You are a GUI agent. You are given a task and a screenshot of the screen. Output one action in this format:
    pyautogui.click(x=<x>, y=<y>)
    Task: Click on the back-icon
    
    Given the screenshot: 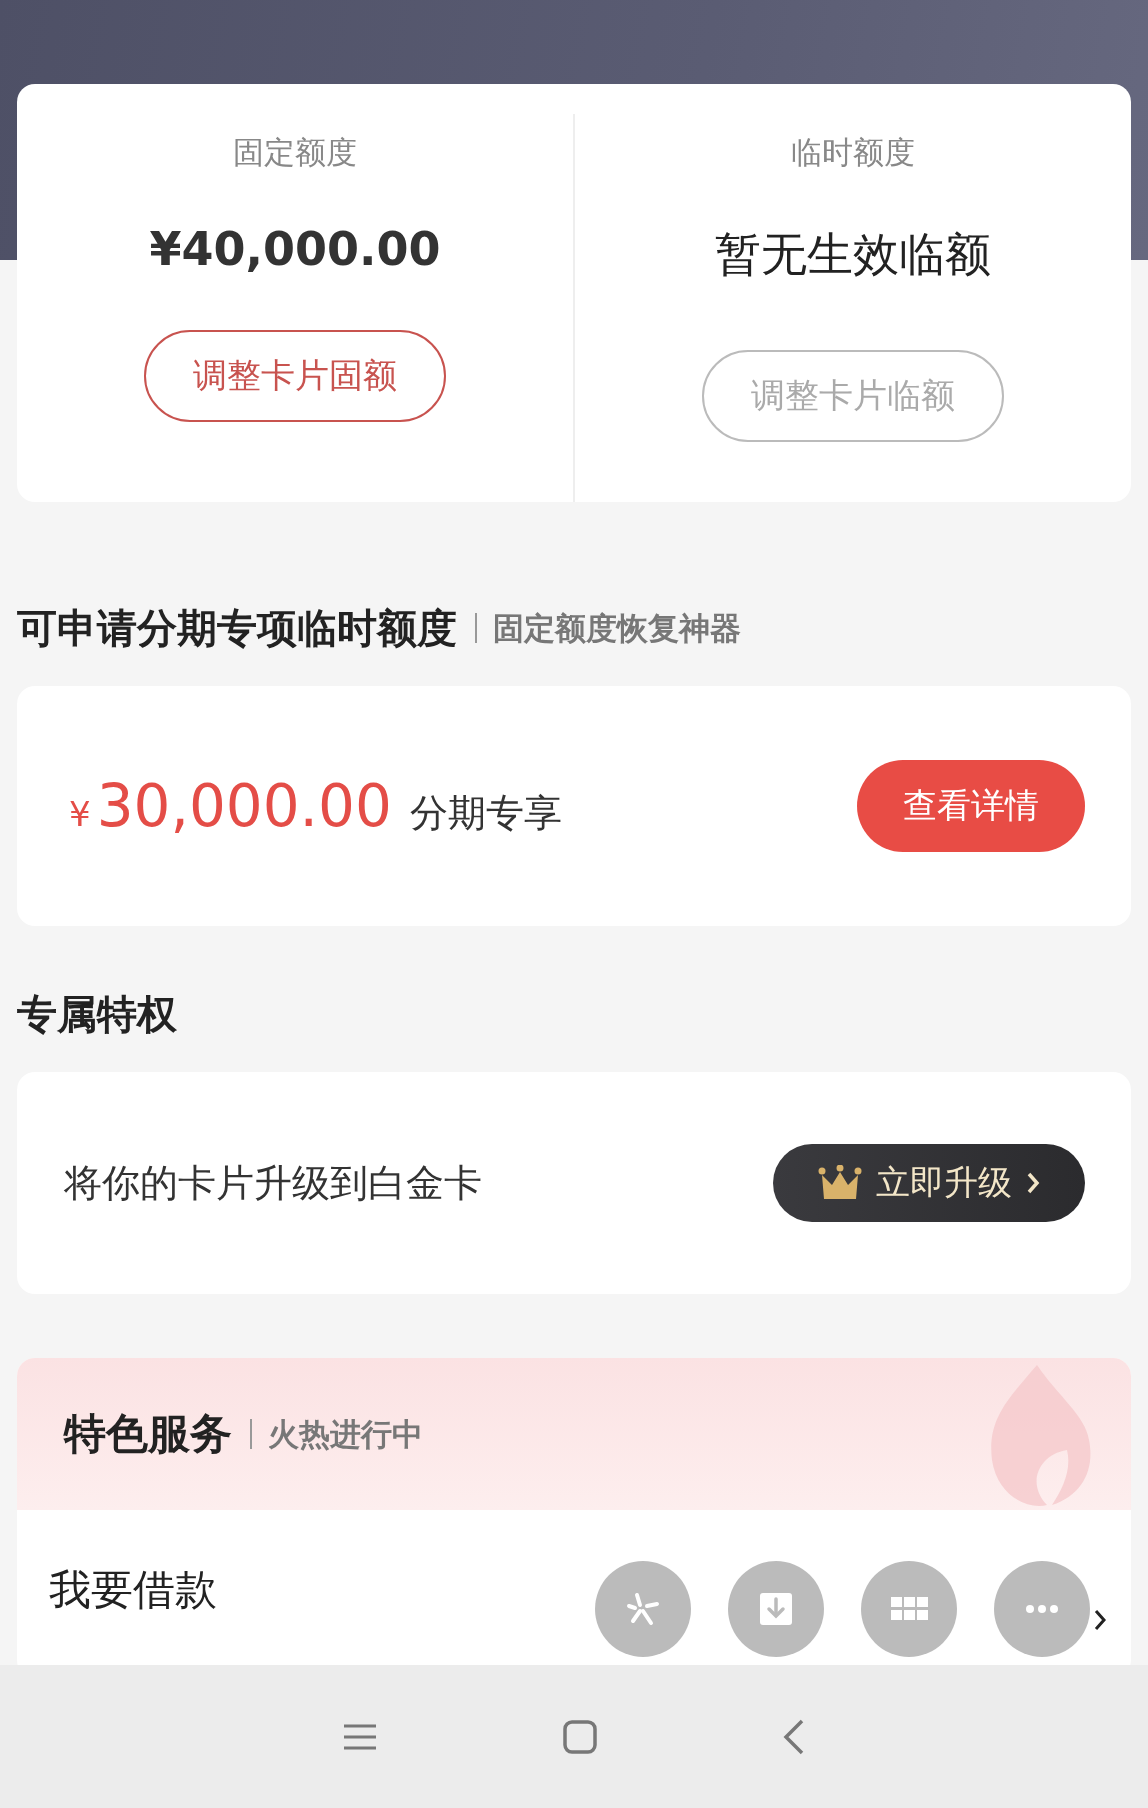 What is the action you would take?
    pyautogui.click(x=794, y=1736)
    